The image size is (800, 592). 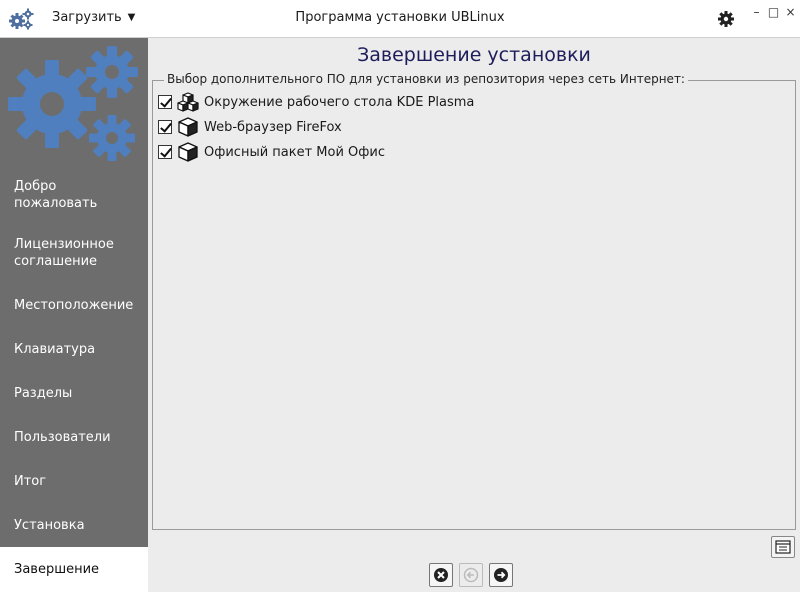 What do you see at coordinates (756, 12) in the screenshot?
I see `minimize-button: –` at bounding box center [756, 12].